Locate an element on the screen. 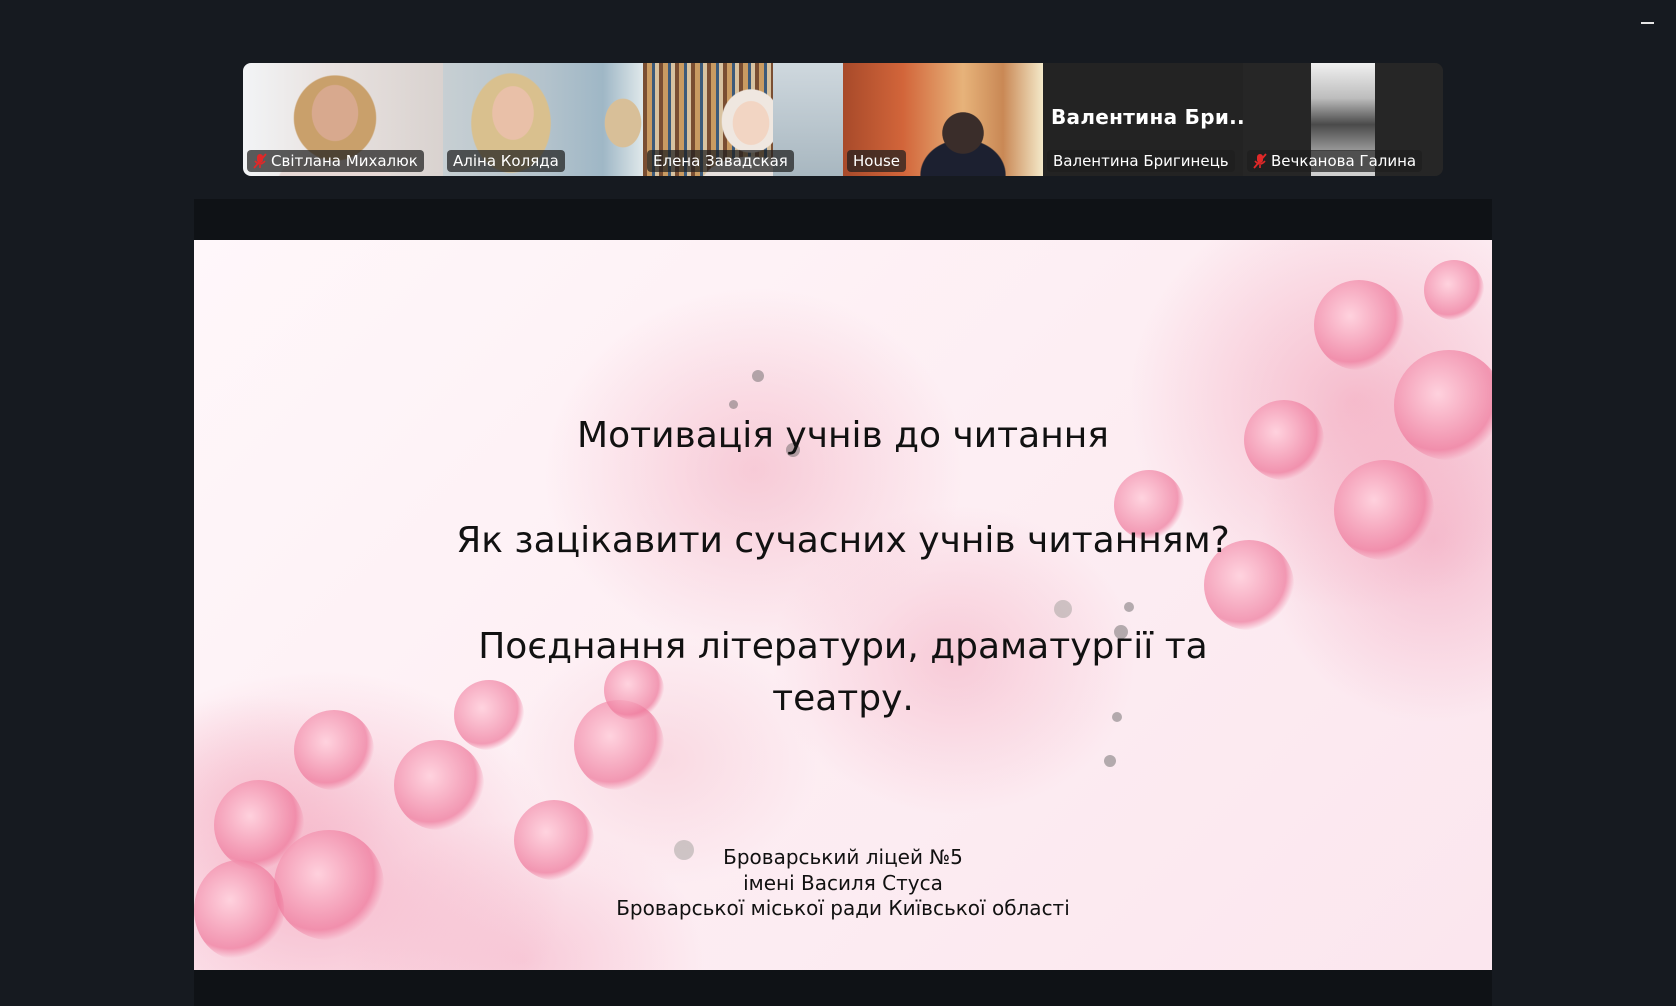  participant-name-tag: Вечканова Галина is located at coordinates (1335, 161).